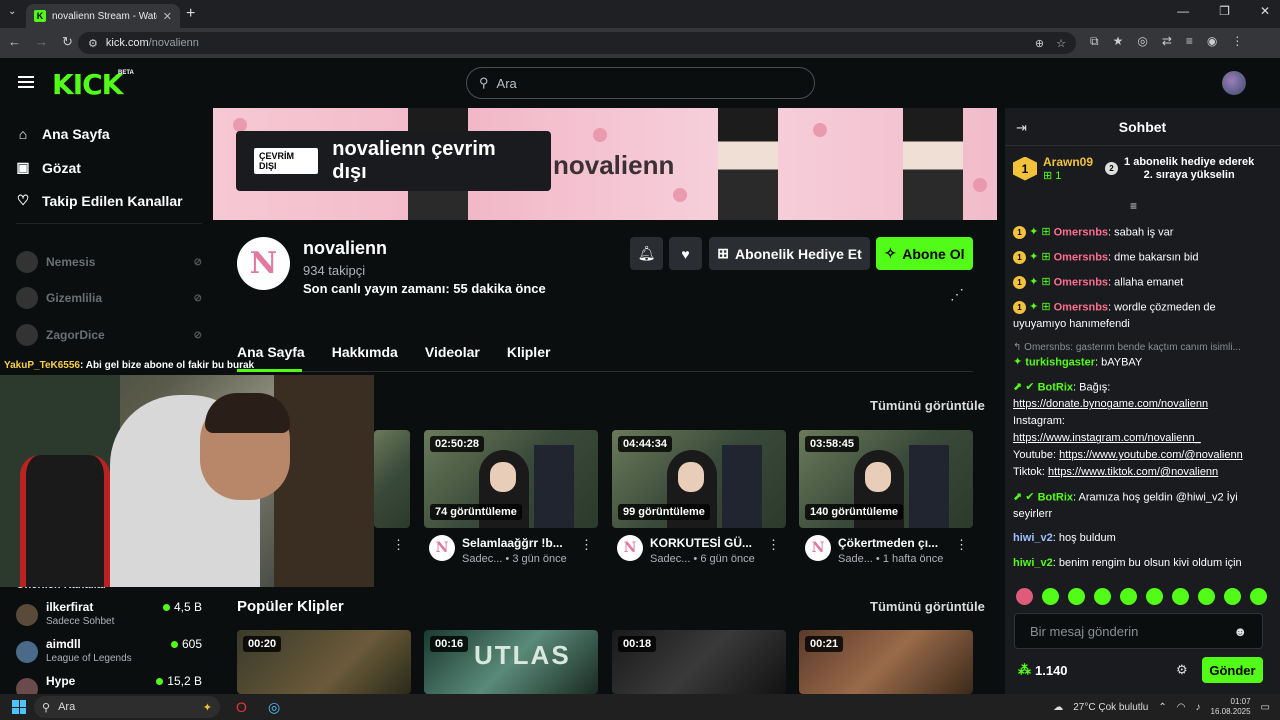  I want to click on notification-button: 🔔︎, so click(646, 253).